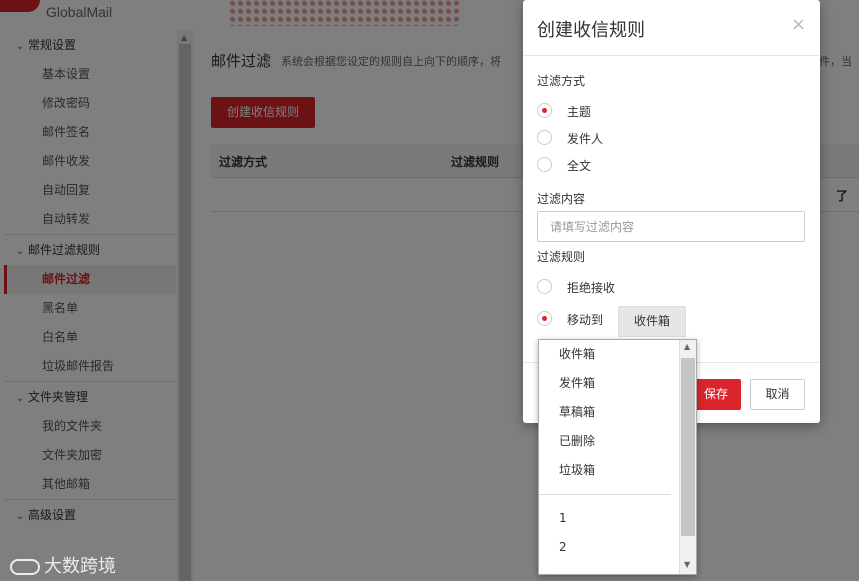  Describe the element at coordinates (687, 346) in the screenshot. I see `scroll-up-icon: ▲` at that location.